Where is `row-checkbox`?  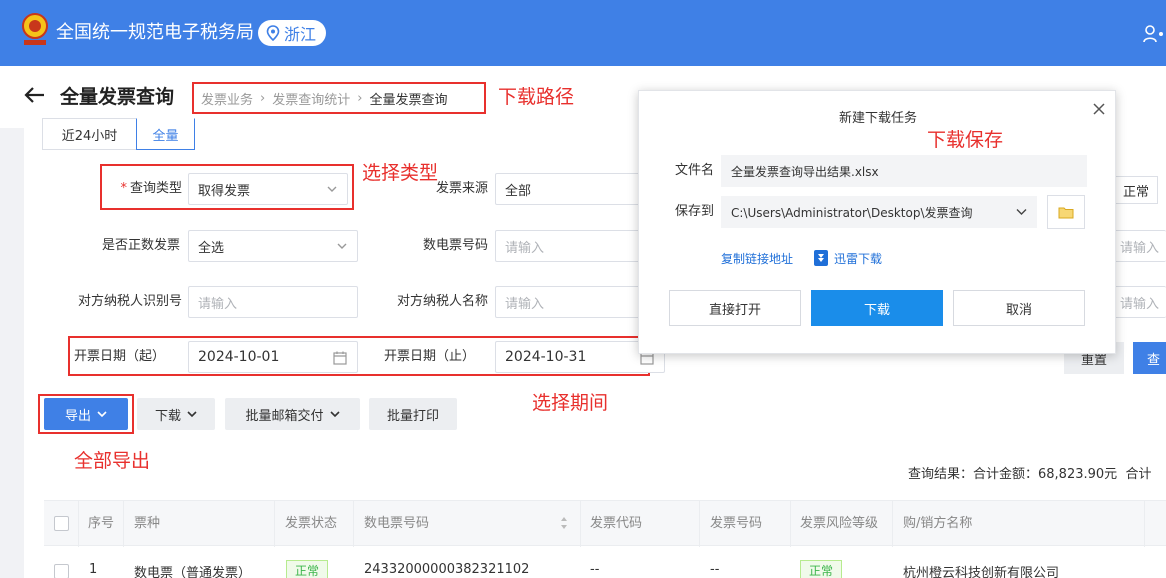
row-checkbox is located at coordinates (61, 571).